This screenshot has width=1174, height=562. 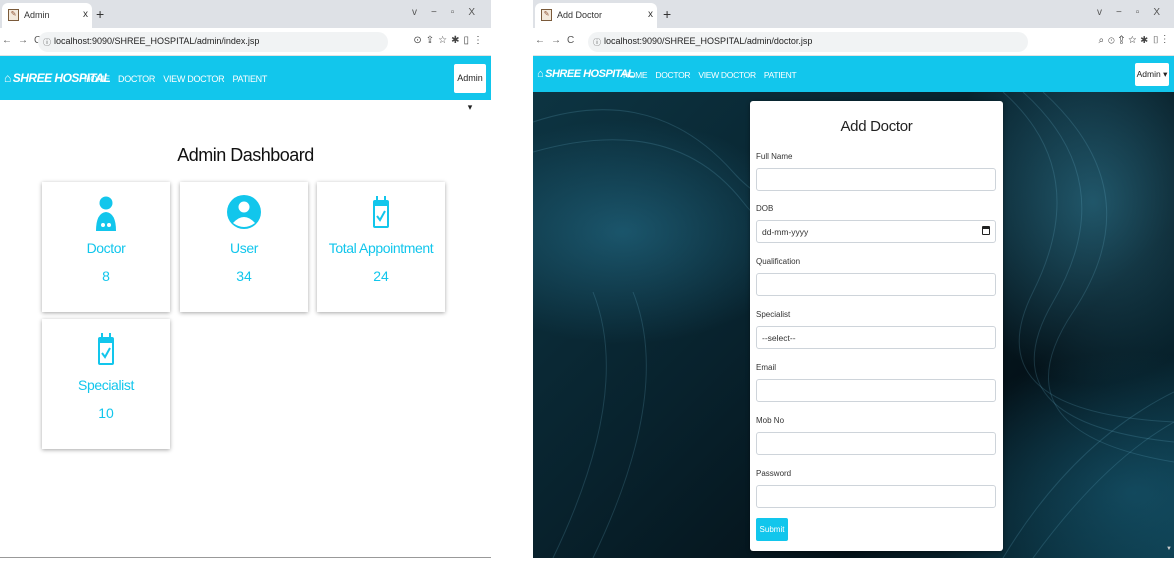 I want to click on dob-placeholder: dd-mm-yyyy, so click(x=785, y=232).